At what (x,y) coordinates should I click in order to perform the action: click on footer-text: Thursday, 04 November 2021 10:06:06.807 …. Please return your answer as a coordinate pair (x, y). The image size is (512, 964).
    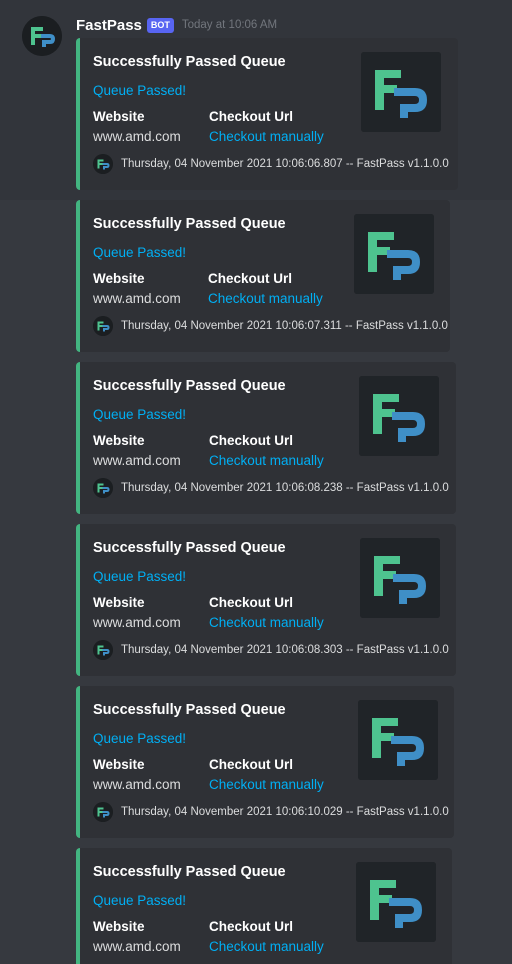
    Looking at the image, I should click on (285, 164).